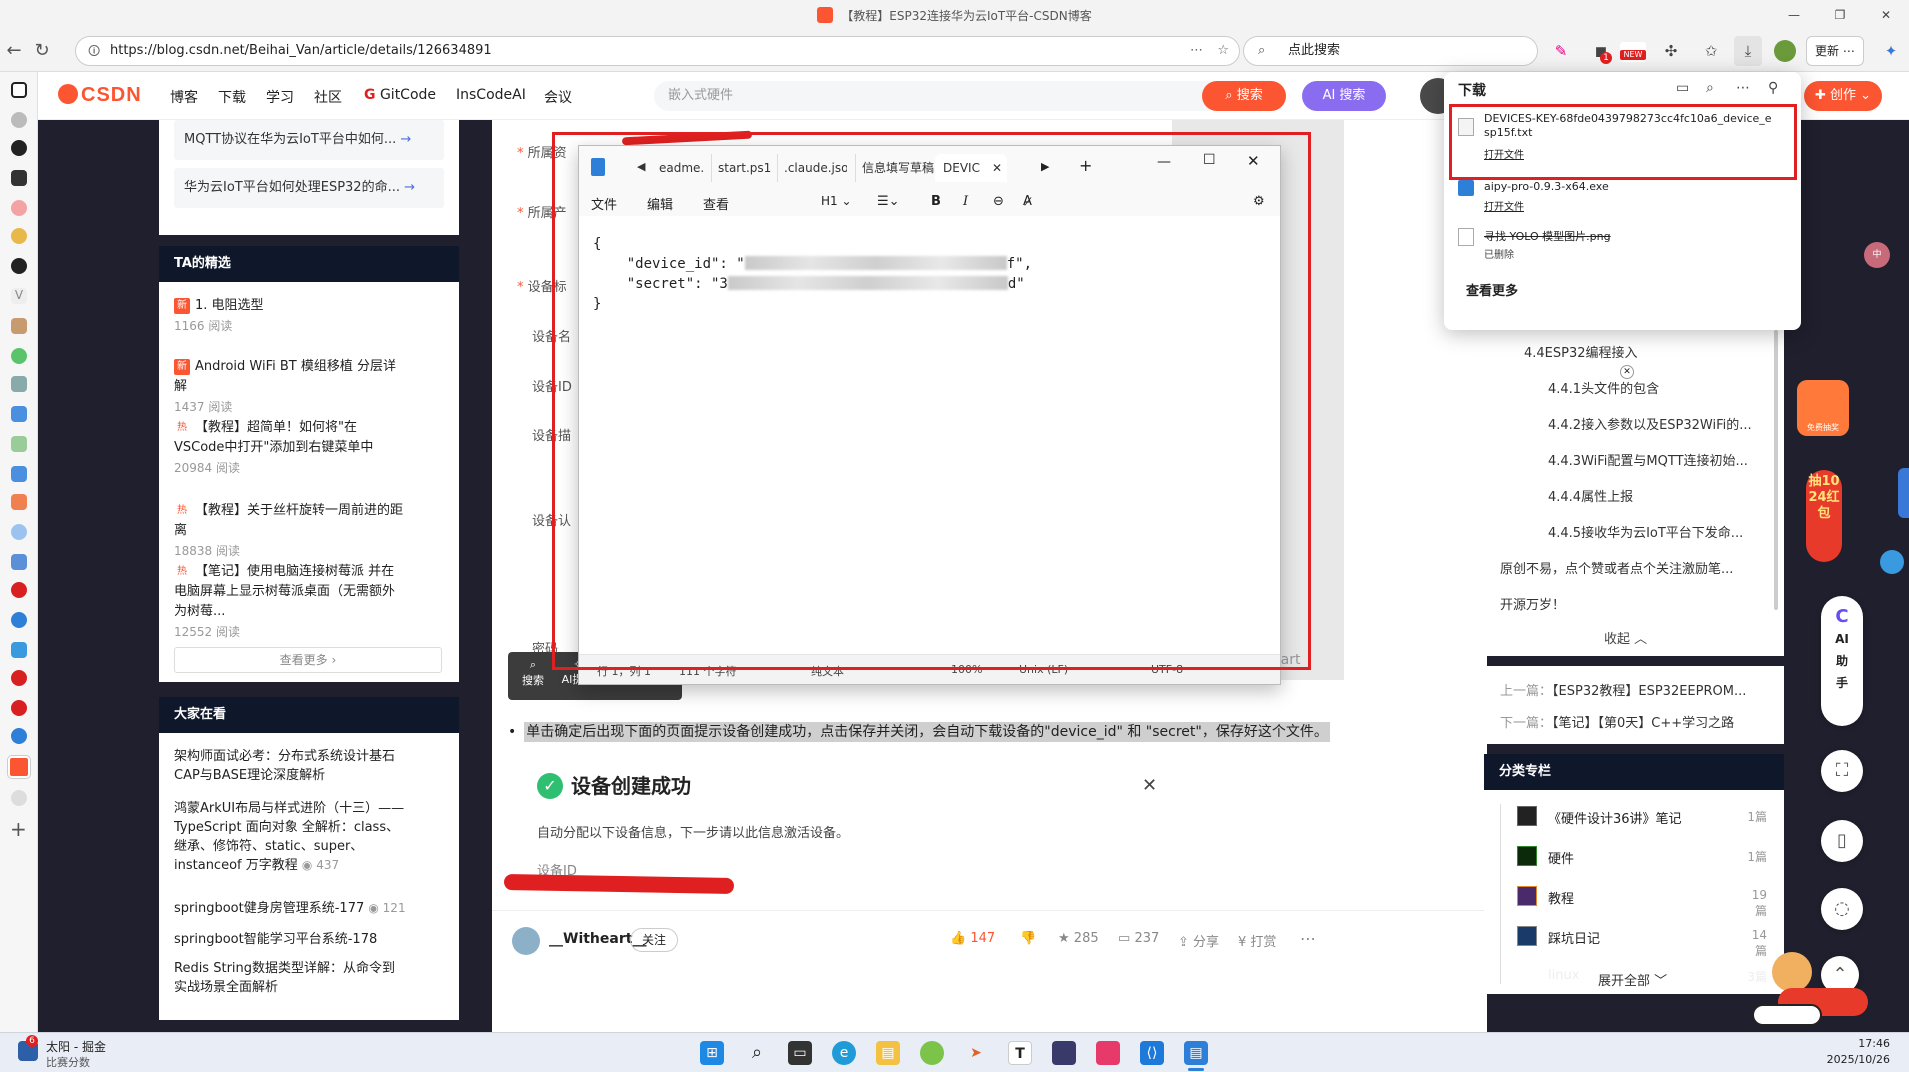 This screenshot has height=1072, width=1909. Describe the element at coordinates (94, 51) in the screenshot. I see `site-info-icon: 🛈` at that location.